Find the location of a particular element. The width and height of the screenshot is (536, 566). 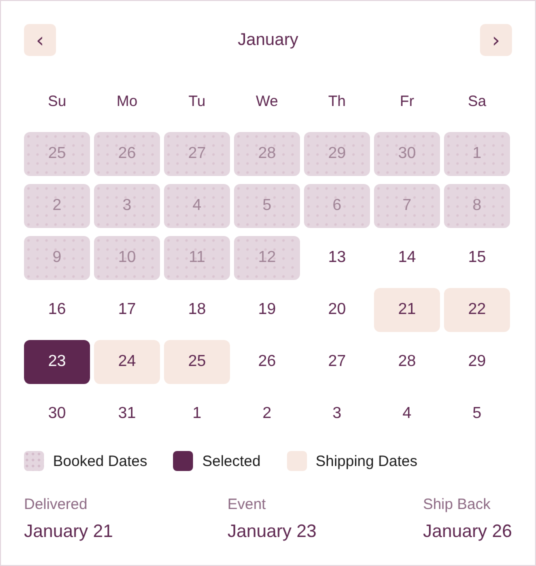

summary-date: January 21 is located at coordinates (69, 531).